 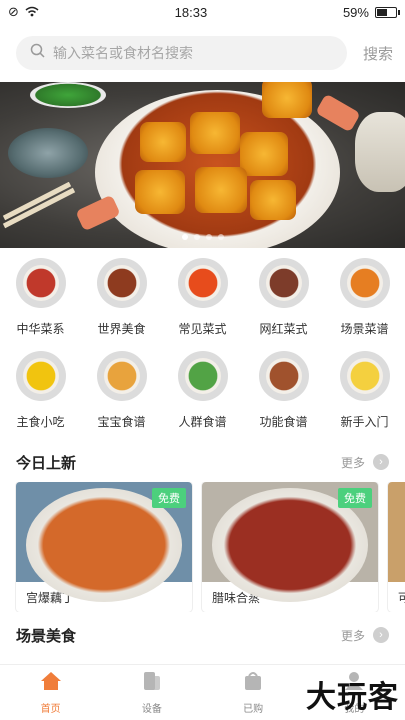 What do you see at coordinates (202, 422) in the screenshot?
I see `category-label: 人群食谱` at bounding box center [202, 422].